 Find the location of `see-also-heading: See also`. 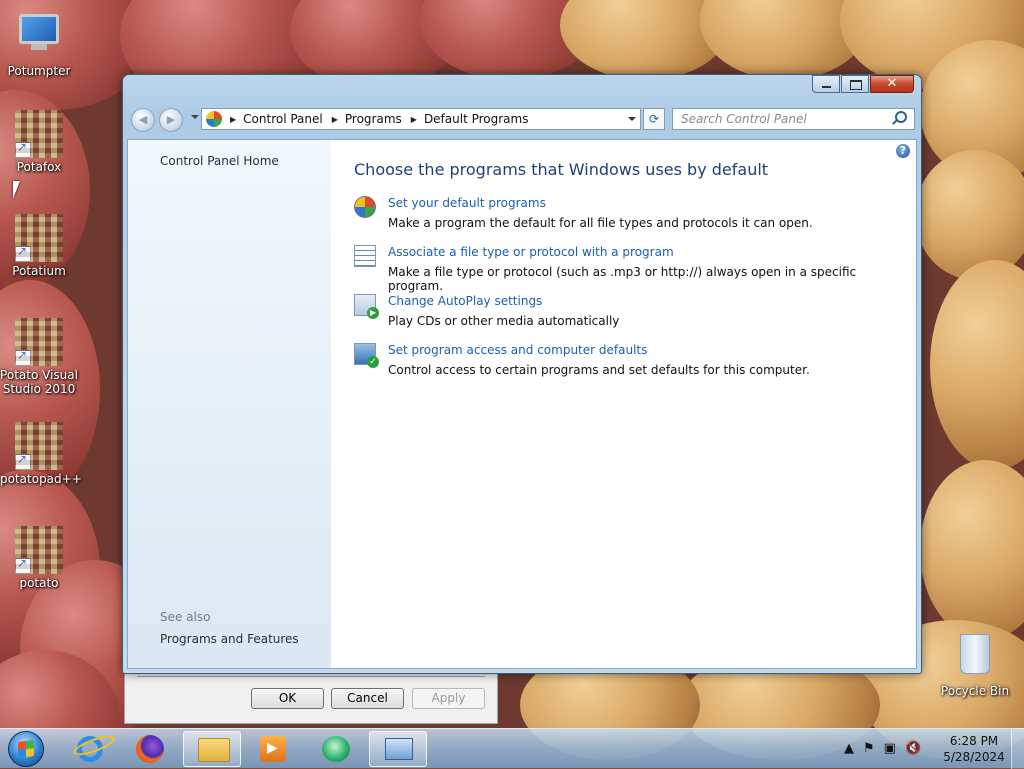

see-also-heading: See also is located at coordinates (185, 617).